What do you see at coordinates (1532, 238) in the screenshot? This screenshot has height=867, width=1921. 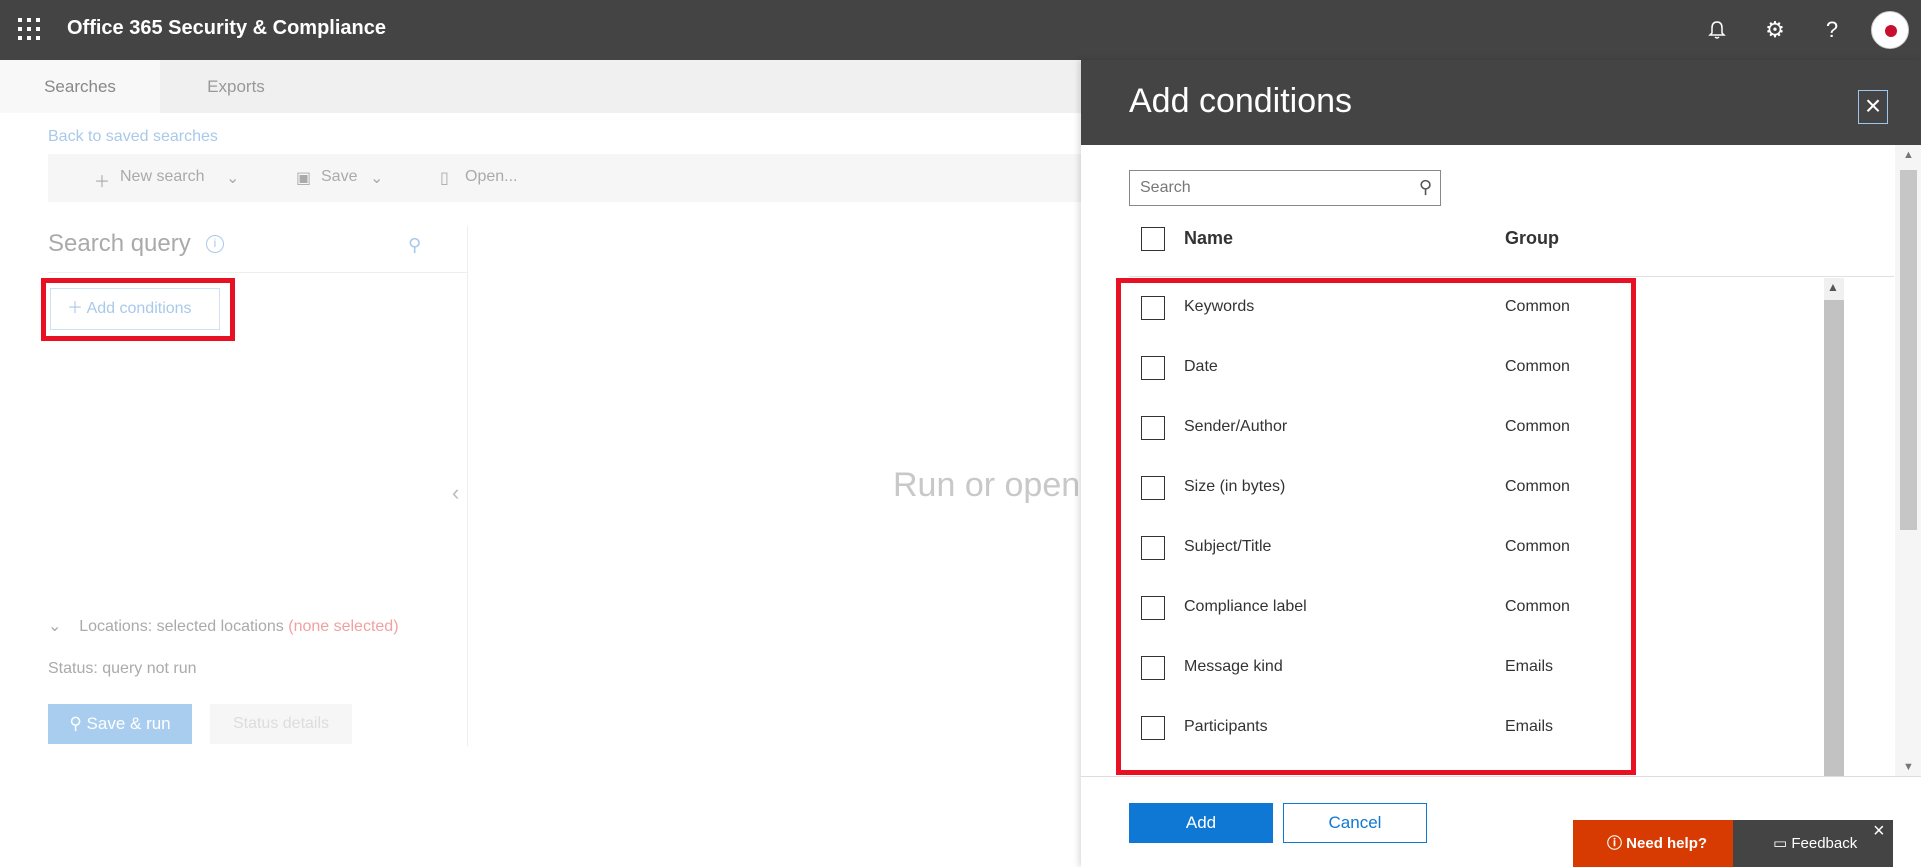 I see `column-header-group: Group` at bounding box center [1532, 238].